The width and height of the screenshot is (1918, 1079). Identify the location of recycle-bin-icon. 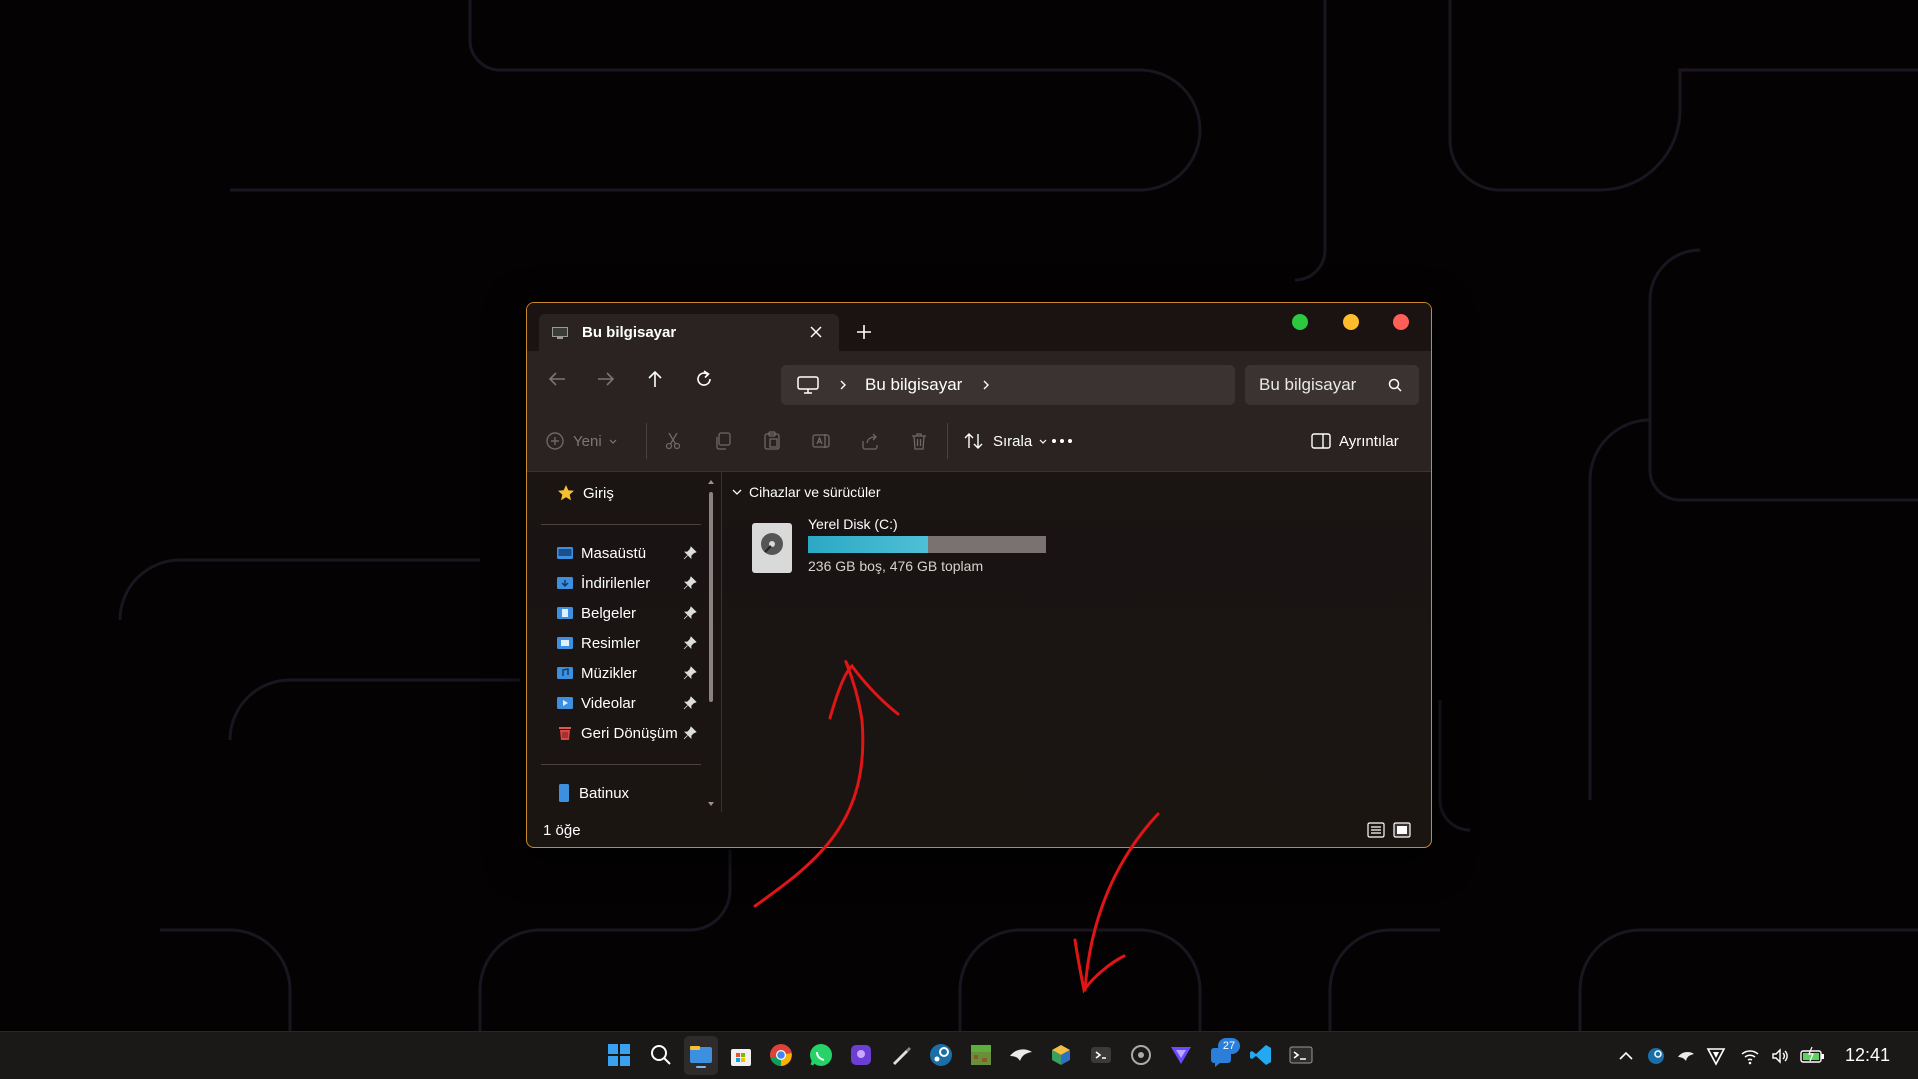
(565, 733).